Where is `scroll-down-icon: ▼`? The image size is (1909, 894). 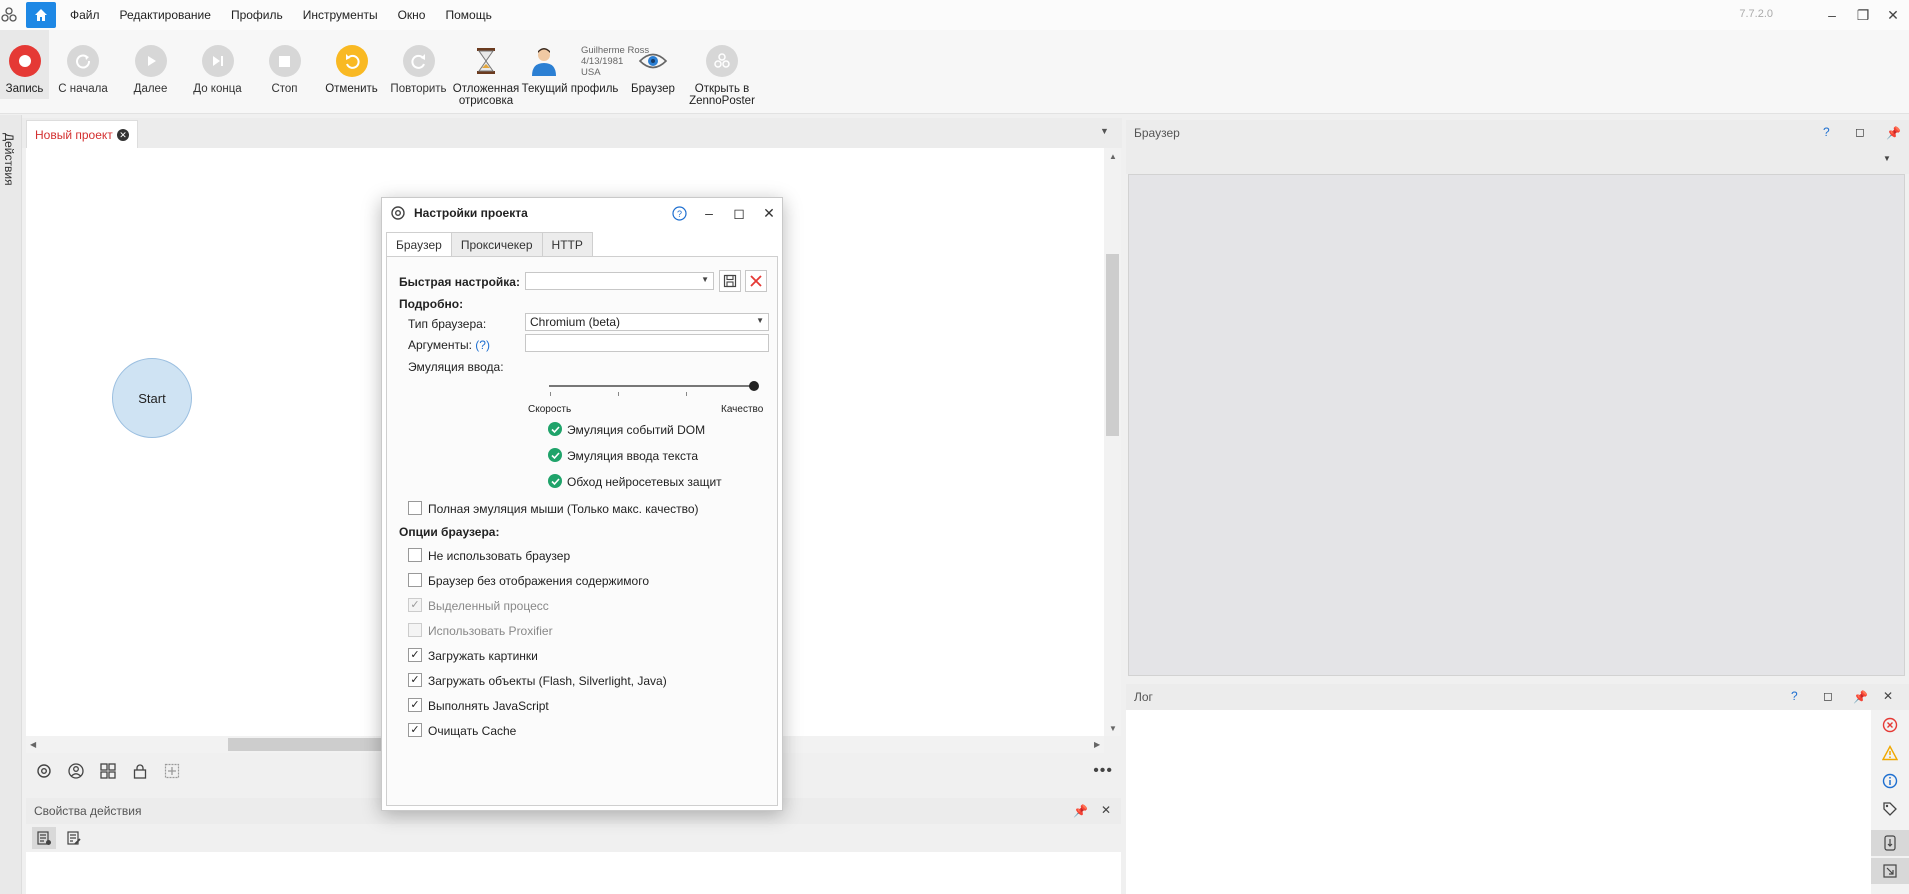
scroll-down-icon: ▼ is located at coordinates (1113, 728).